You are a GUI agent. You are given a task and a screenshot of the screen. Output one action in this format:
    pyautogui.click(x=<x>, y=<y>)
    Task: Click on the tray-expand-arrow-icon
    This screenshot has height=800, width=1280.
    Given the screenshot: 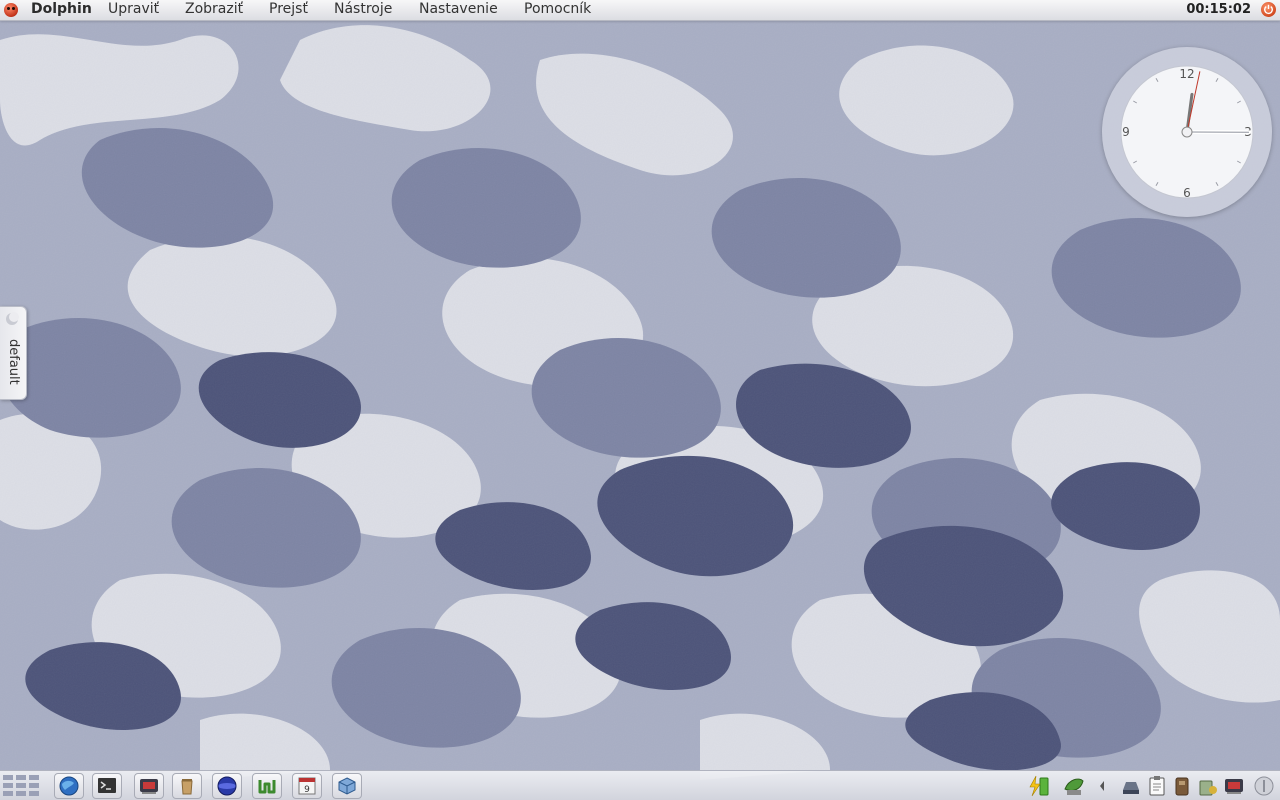 What is the action you would take?
    pyautogui.click(x=1102, y=786)
    